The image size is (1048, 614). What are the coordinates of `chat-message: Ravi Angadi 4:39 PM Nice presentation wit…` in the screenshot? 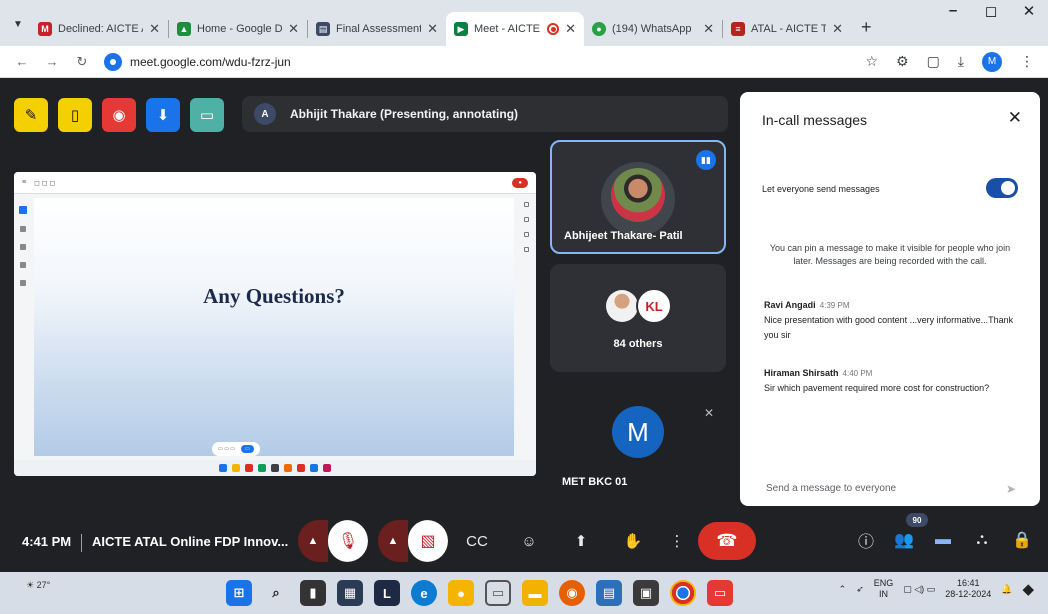 It's located at (892, 320).